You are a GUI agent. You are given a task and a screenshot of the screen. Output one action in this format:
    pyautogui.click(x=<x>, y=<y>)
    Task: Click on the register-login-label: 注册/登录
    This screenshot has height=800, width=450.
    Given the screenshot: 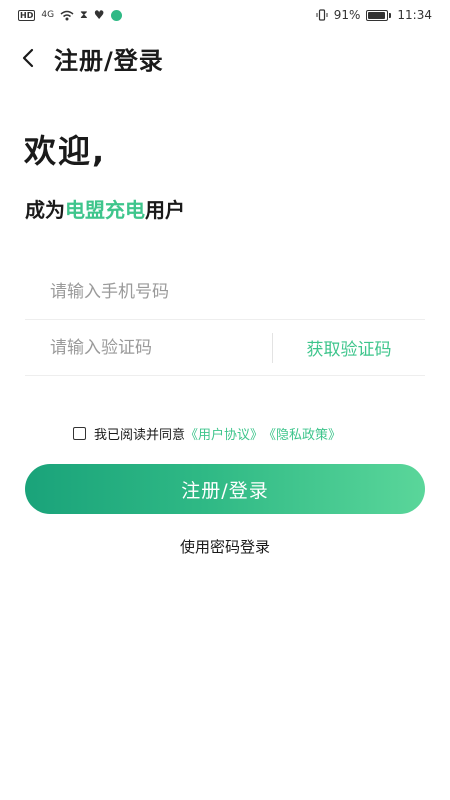 What is the action you would take?
    pyautogui.click(x=225, y=490)
    